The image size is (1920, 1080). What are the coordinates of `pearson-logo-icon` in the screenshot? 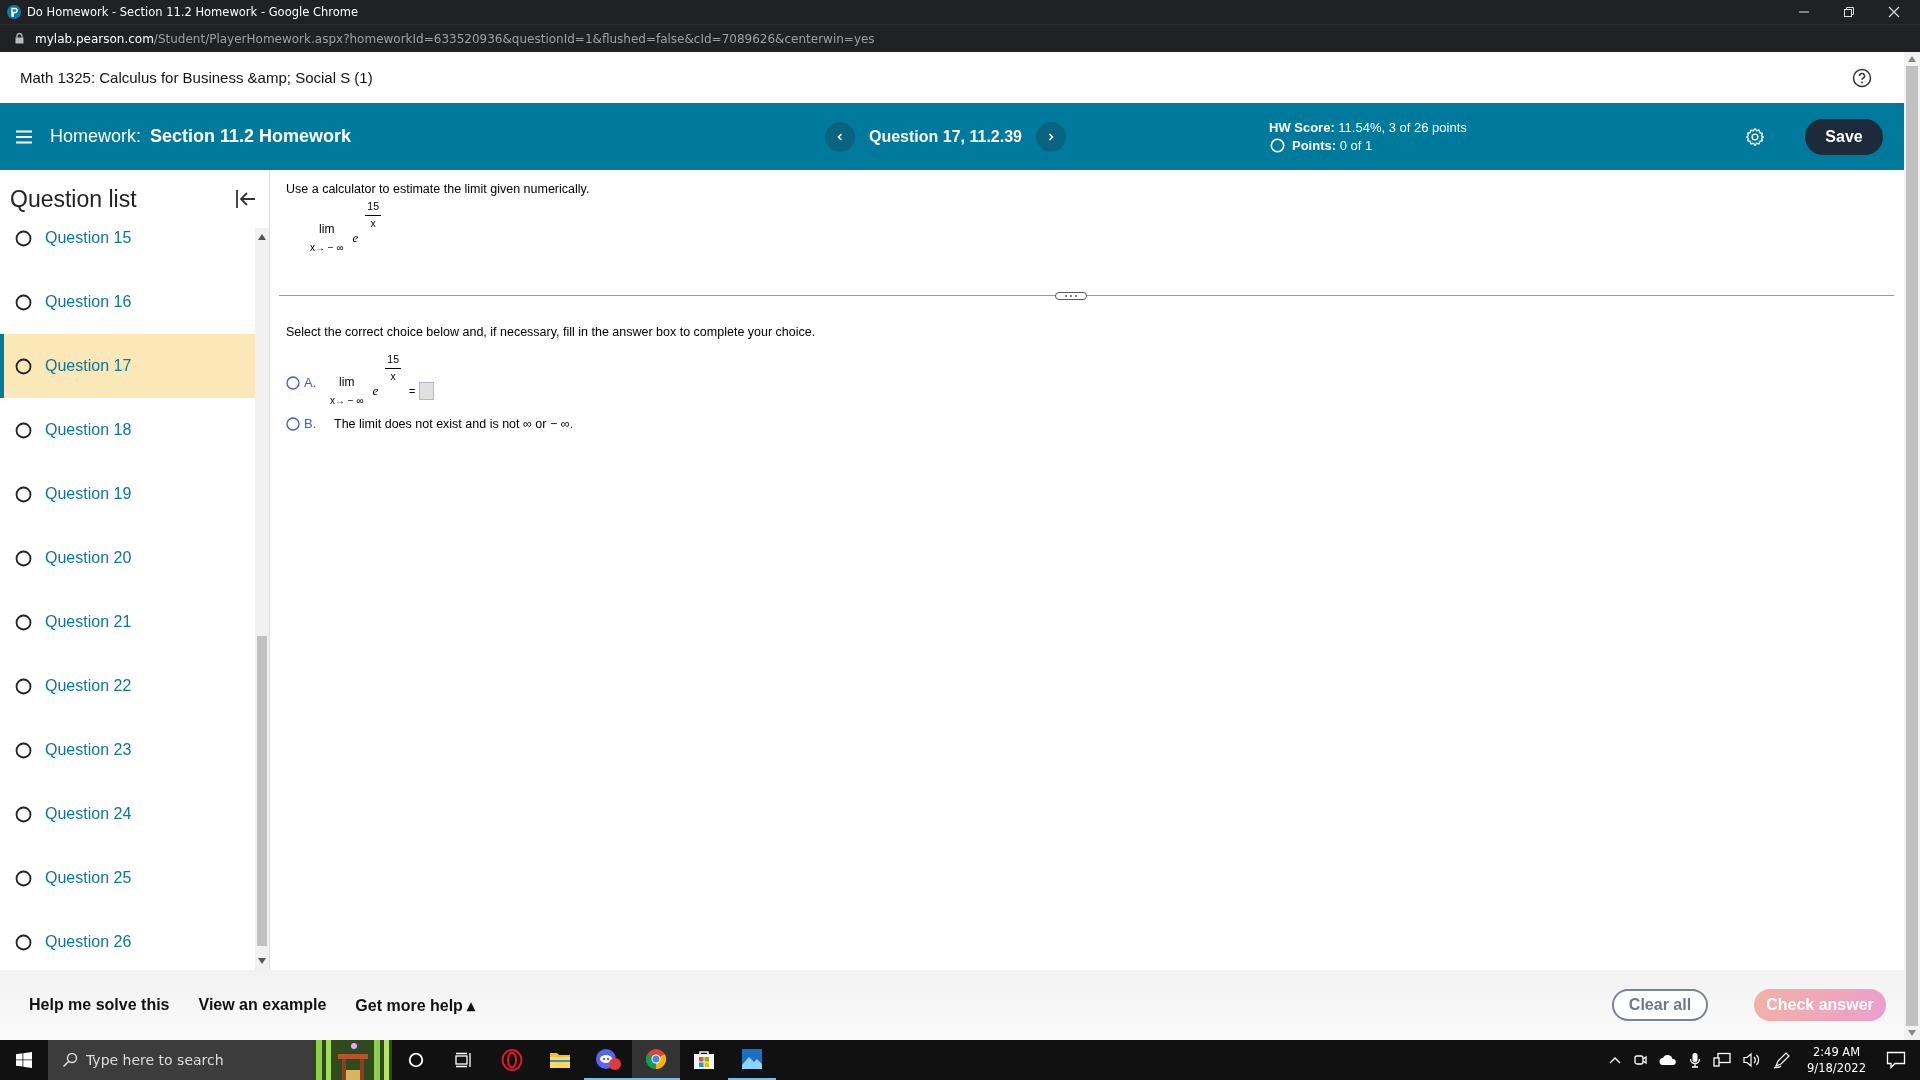 It's located at (14, 12).